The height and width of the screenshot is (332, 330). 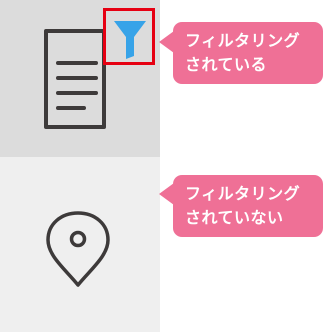 What do you see at coordinates (241, 206) in the screenshot?
I see `callout-not-filtered: フィルタリング されていない` at bounding box center [241, 206].